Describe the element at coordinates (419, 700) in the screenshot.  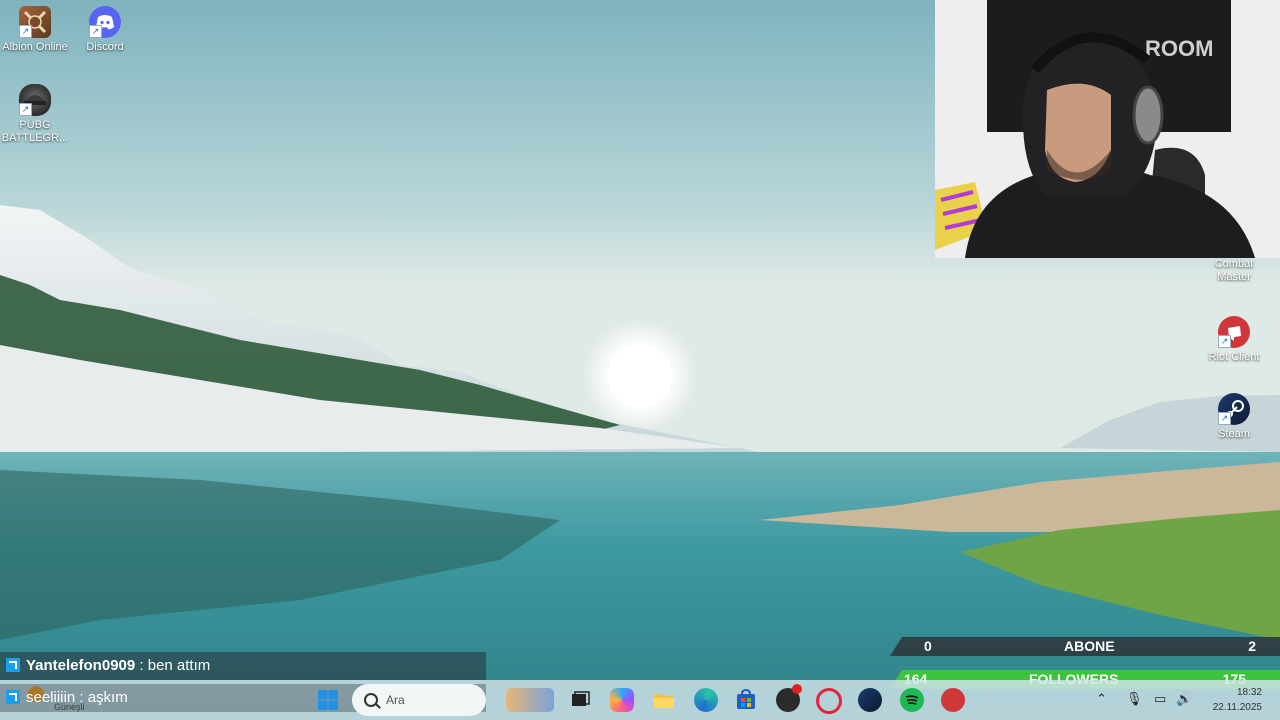
I see `taskbar-search: Ara` at that location.